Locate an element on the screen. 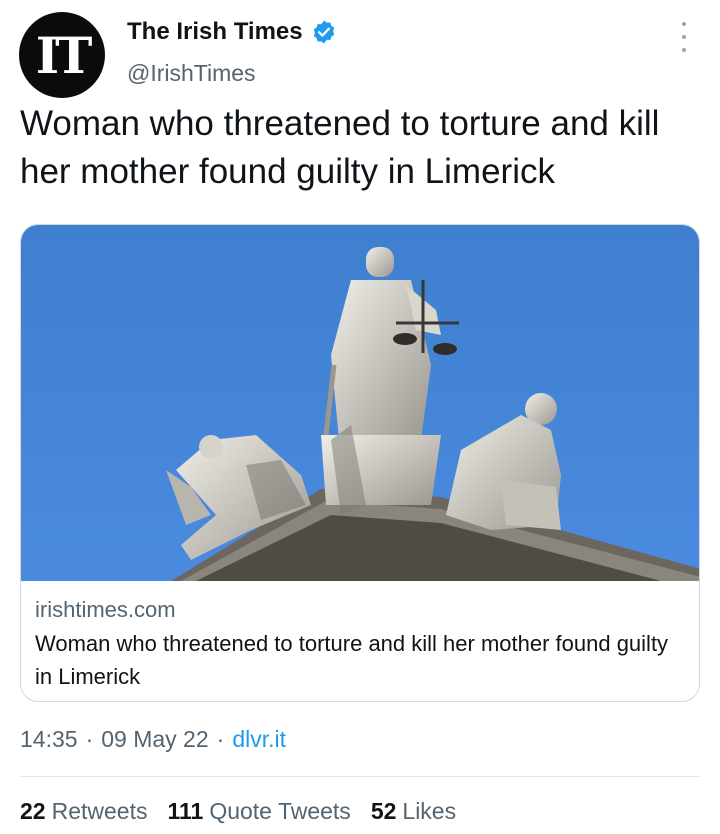 The image size is (720, 834). tweet-meta: 14:35 · 09 May 22 · dlvr.it is located at coordinates (153, 739).